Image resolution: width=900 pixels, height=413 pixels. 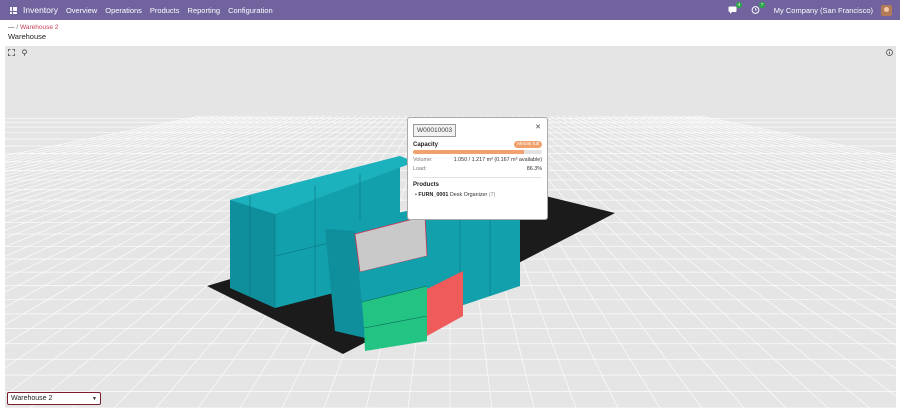 What do you see at coordinates (497, 160) in the screenshot?
I see `volume-value: 1.050 / 1.217 m³ (0.167 m³ available)` at bounding box center [497, 160].